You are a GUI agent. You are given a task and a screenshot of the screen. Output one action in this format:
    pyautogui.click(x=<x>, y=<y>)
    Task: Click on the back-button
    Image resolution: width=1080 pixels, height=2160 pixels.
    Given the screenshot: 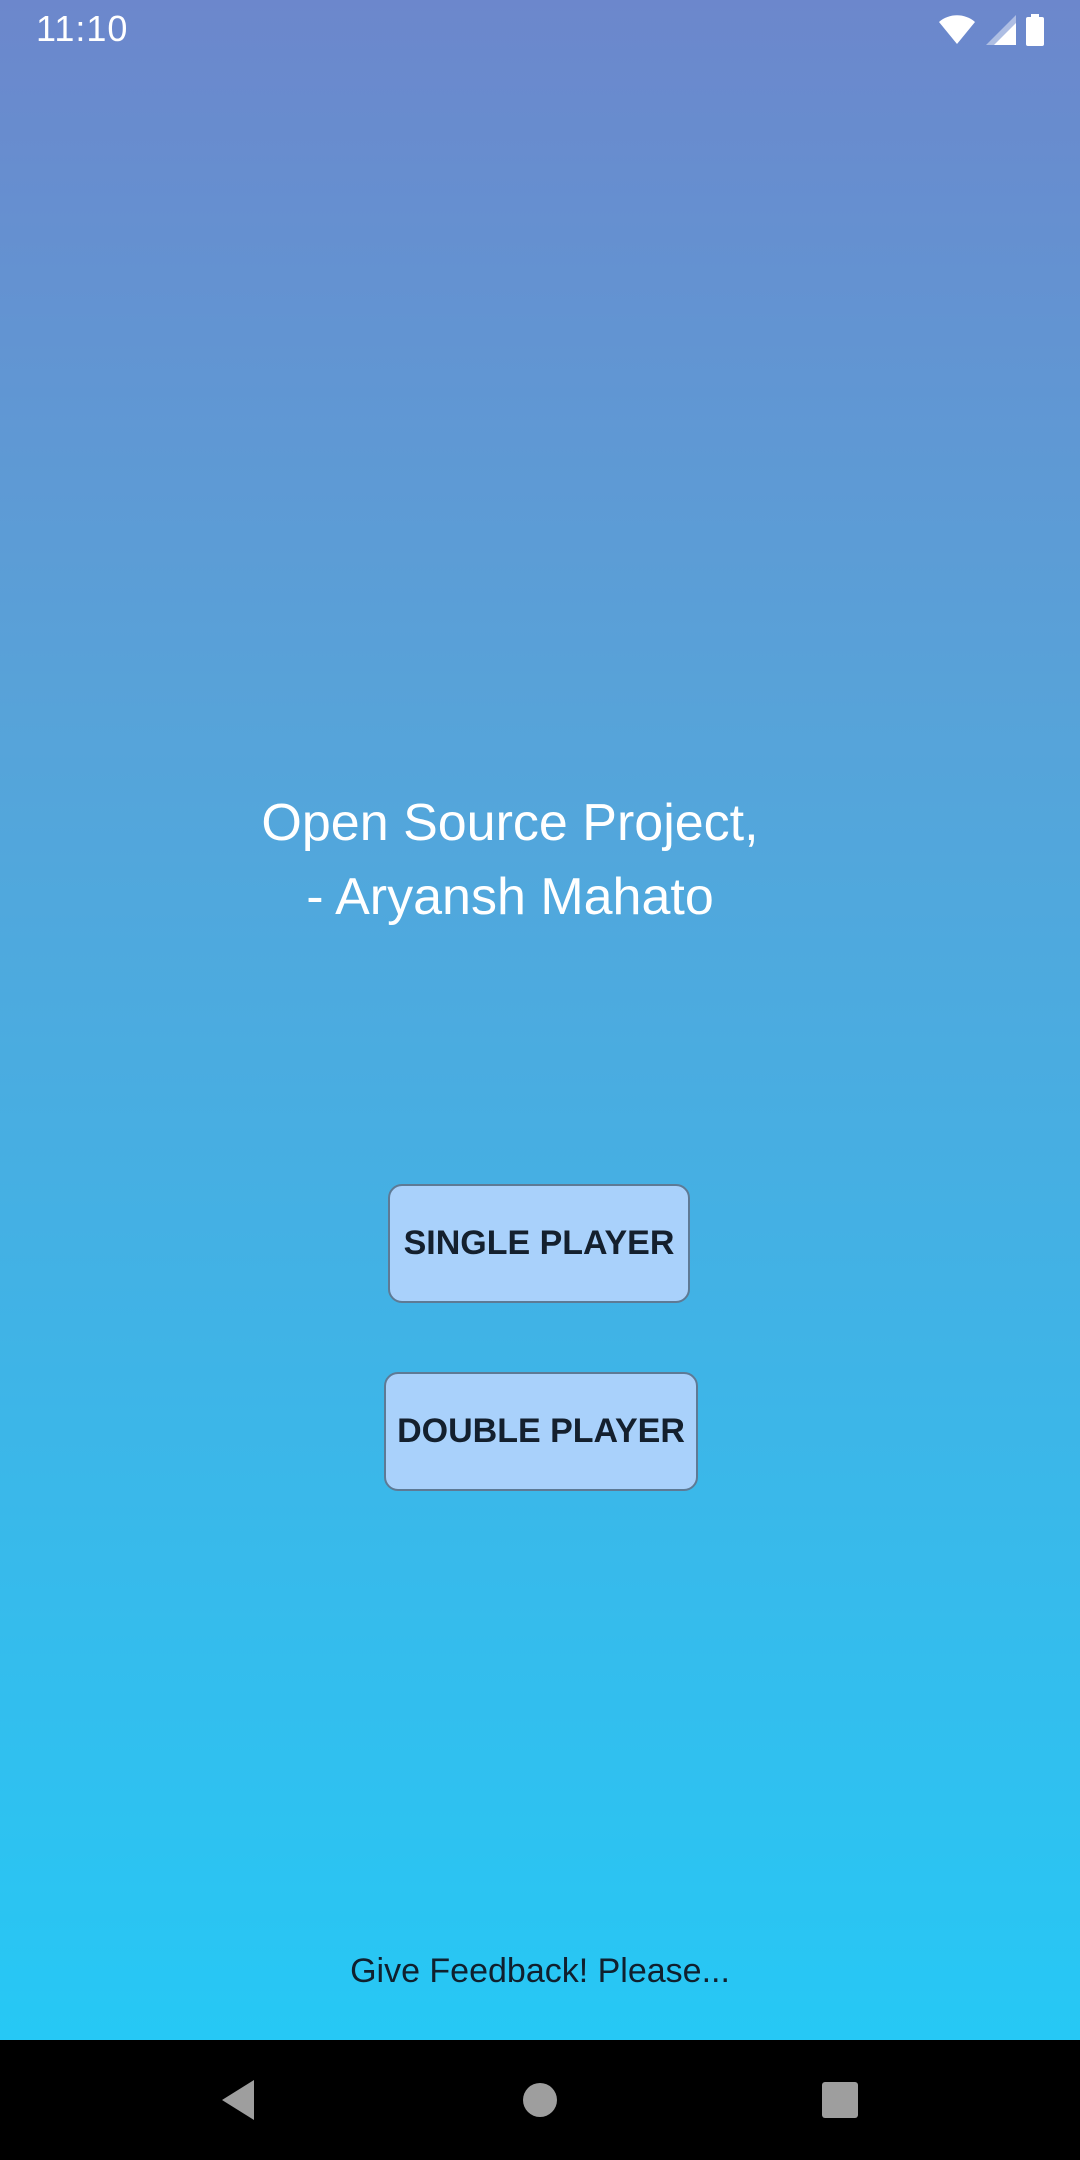 What is the action you would take?
    pyautogui.click(x=238, y=2100)
    